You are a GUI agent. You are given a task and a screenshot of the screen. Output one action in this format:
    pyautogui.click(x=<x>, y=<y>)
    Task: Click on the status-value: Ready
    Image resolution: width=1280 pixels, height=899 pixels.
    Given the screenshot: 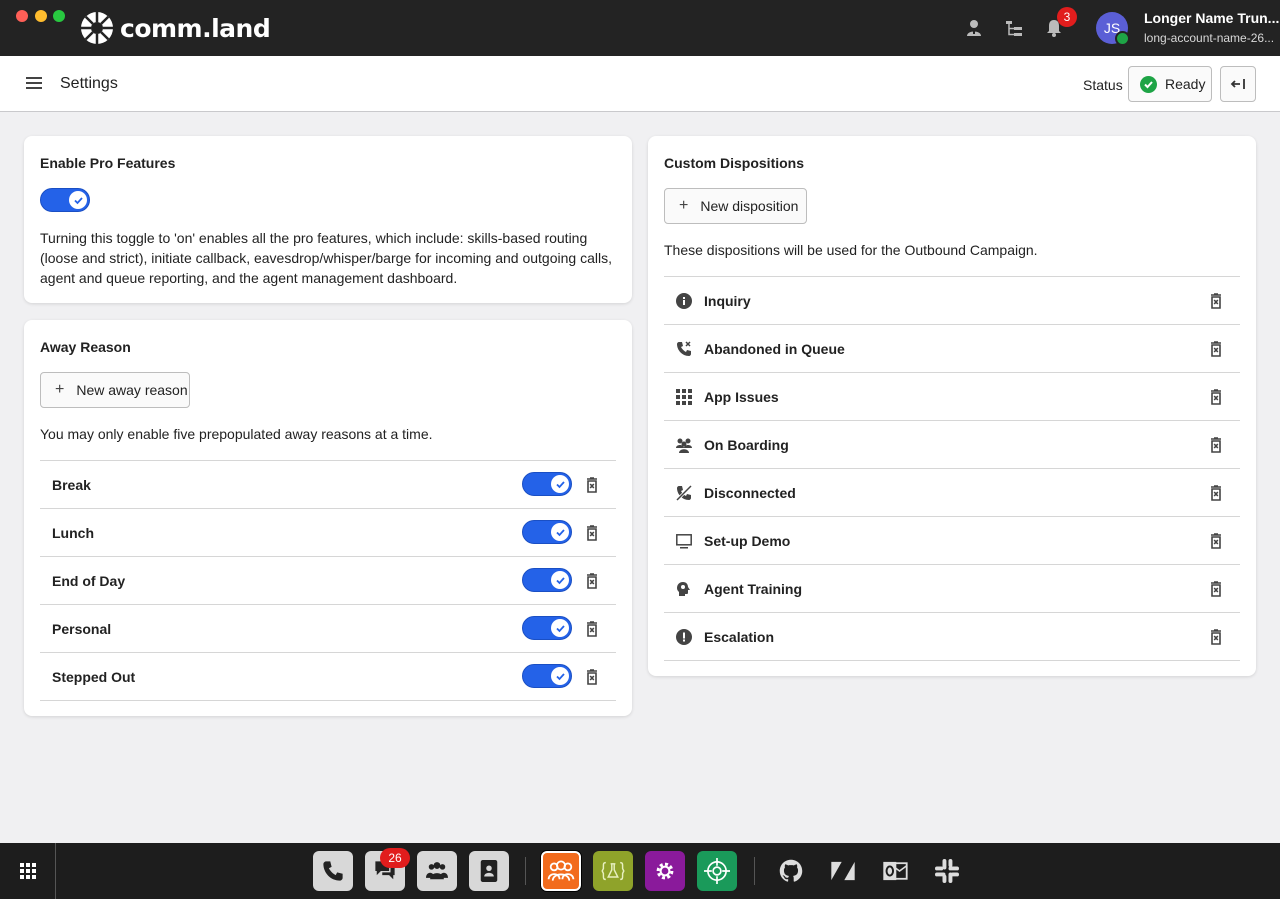 What is the action you would take?
    pyautogui.click(x=1185, y=84)
    